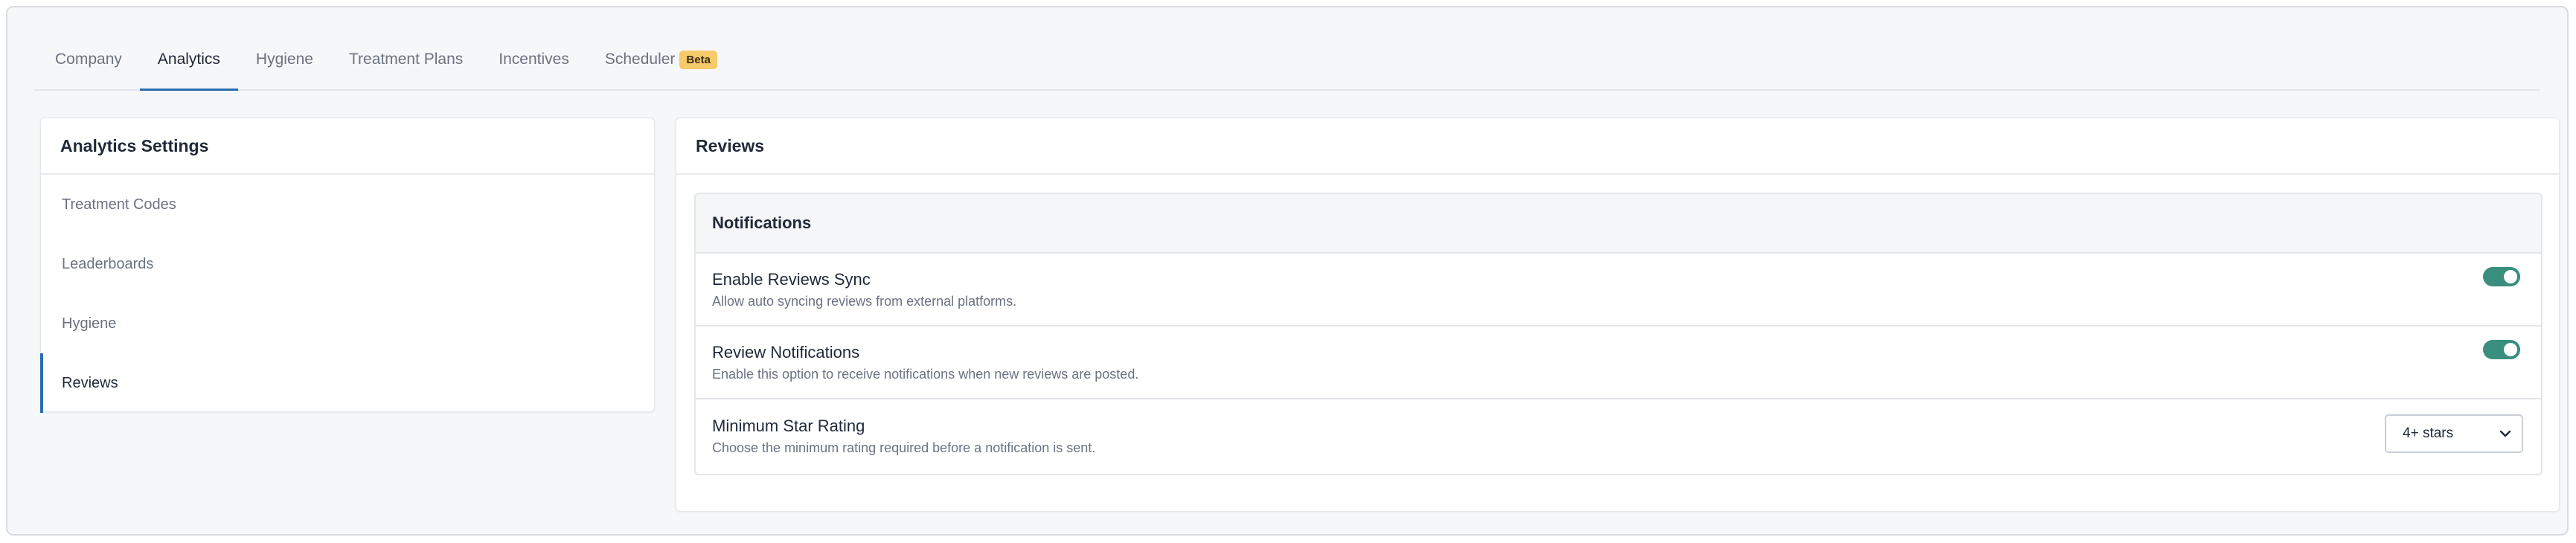 This screenshot has width=2576, height=543. Describe the element at coordinates (640, 59) in the screenshot. I see `tab-label: Scheduler` at that location.